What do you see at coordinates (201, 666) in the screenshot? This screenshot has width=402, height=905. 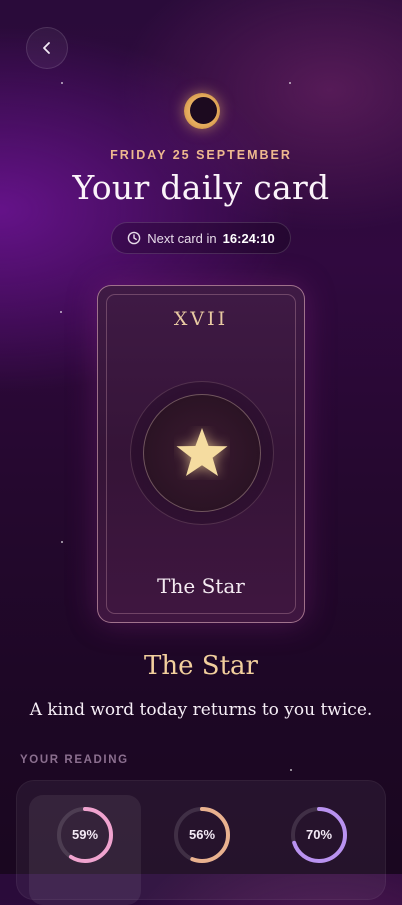 I see `card-title: The Star` at bounding box center [201, 666].